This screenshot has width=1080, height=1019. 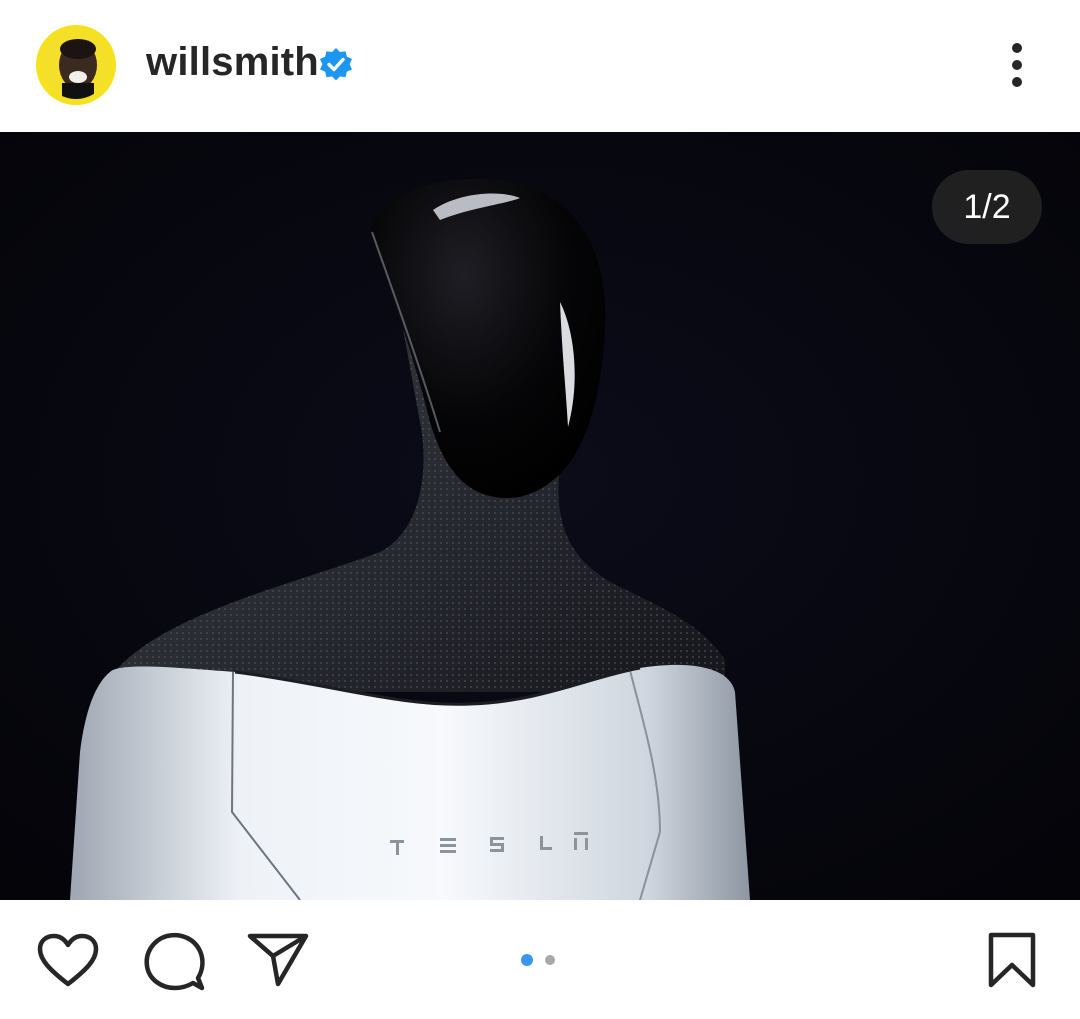 I want to click on post-header: willsmith, so click(x=540, y=66).